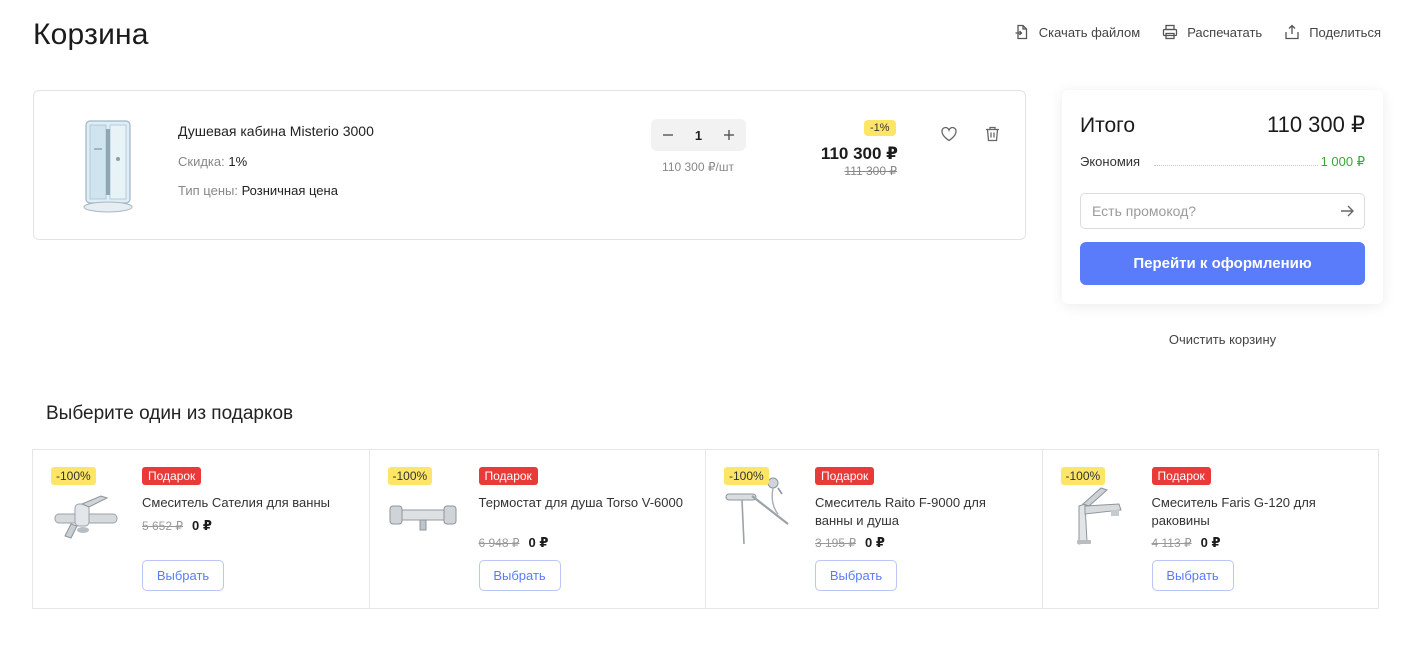  I want to click on total-value: 110 300 ₽, so click(1315, 124).